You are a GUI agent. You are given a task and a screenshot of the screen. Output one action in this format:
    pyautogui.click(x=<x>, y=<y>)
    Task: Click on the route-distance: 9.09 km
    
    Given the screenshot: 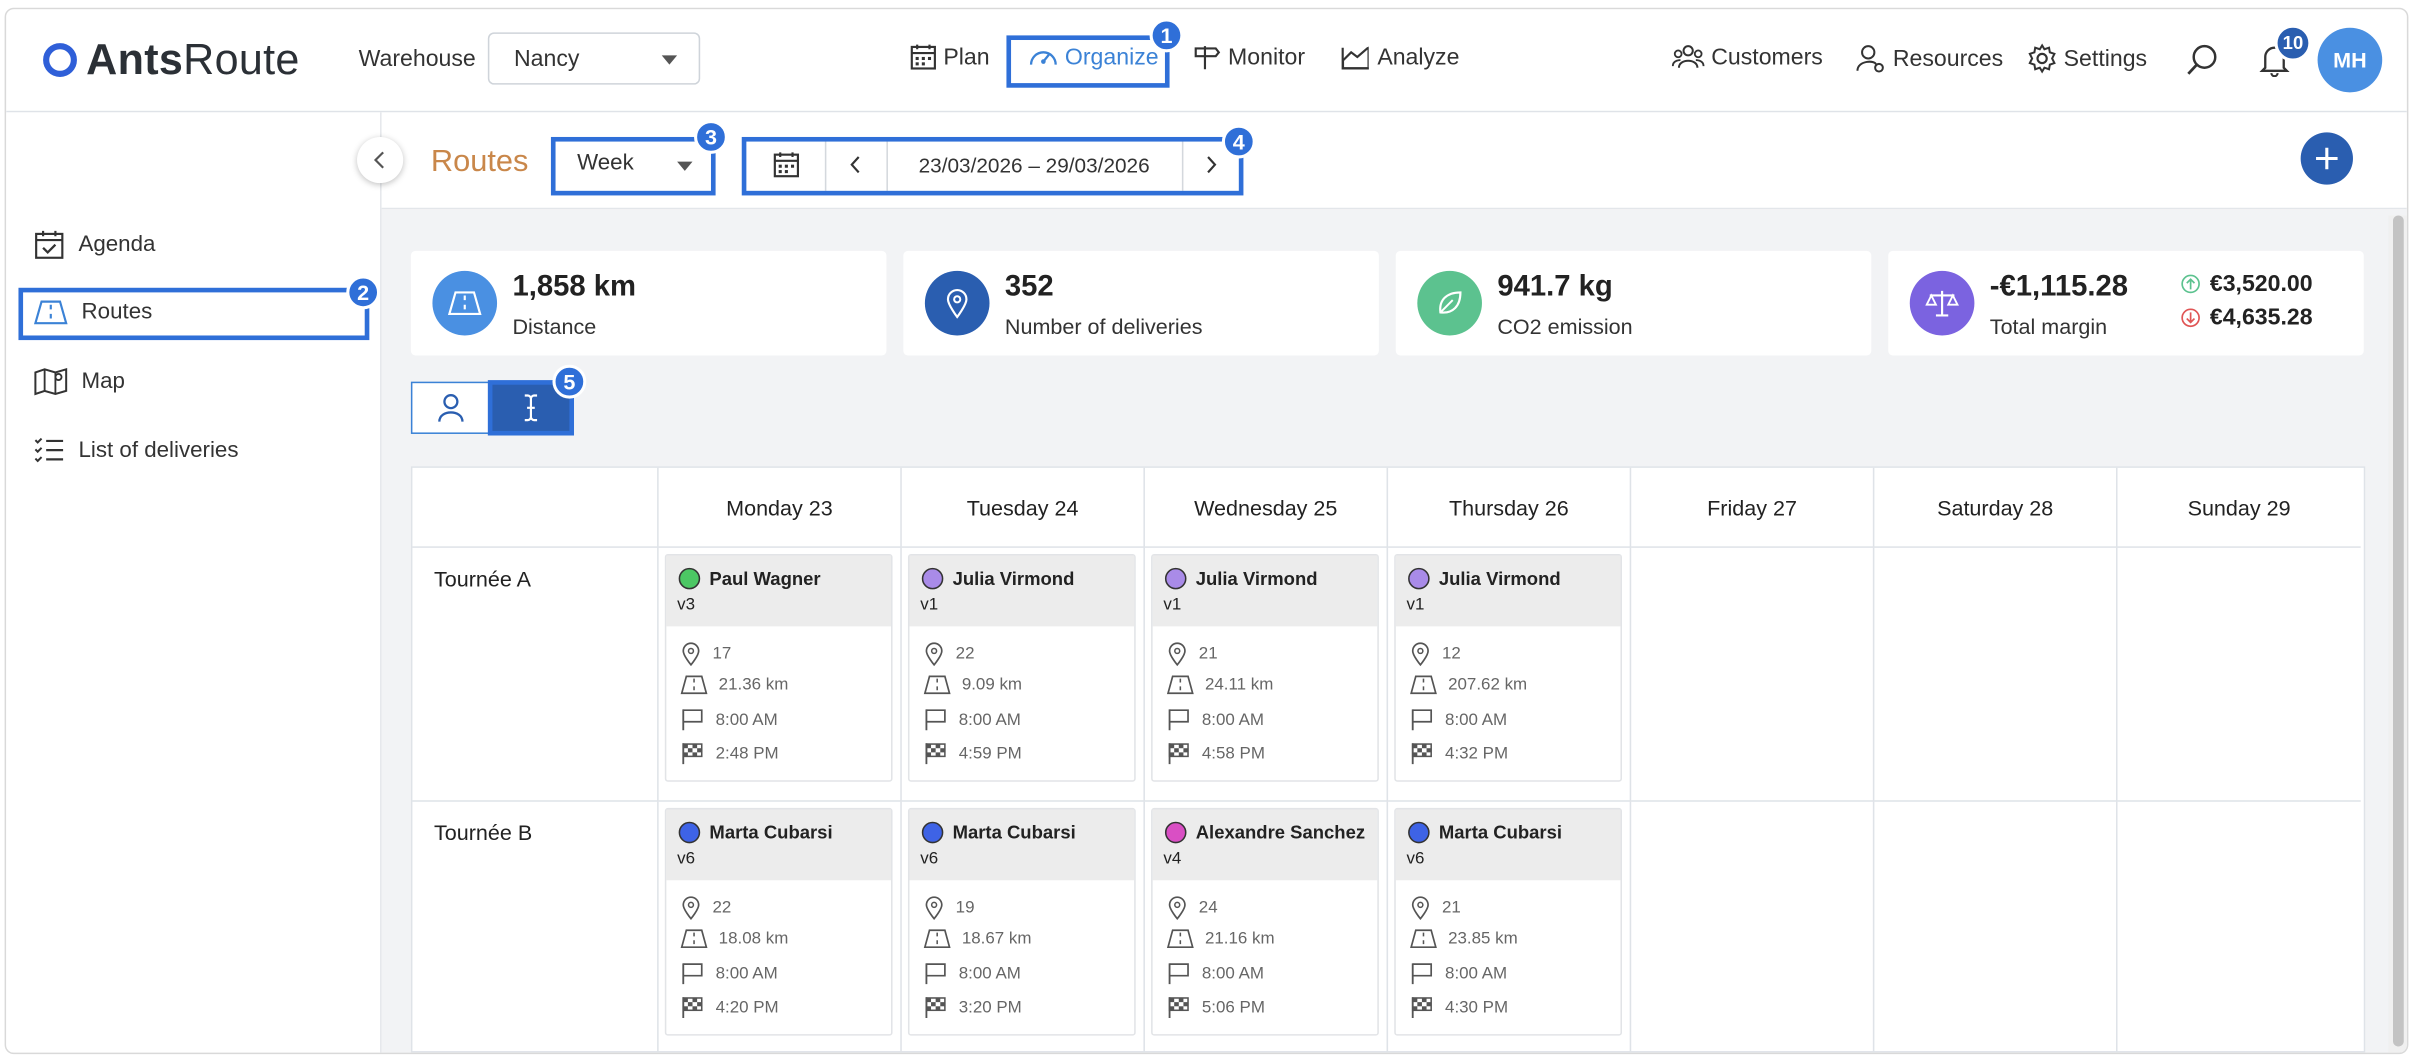 What is the action you would take?
    pyautogui.click(x=972, y=685)
    